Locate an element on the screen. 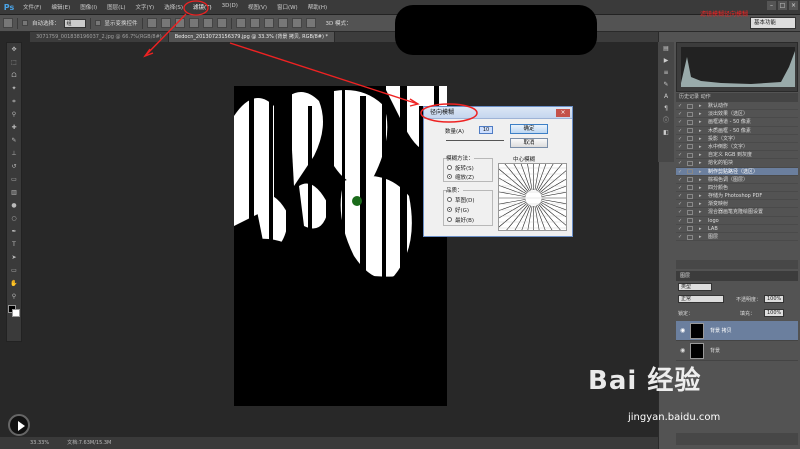 Image resolution: width=800 pixels, height=449 pixels. play-button is located at coordinates (19, 425).